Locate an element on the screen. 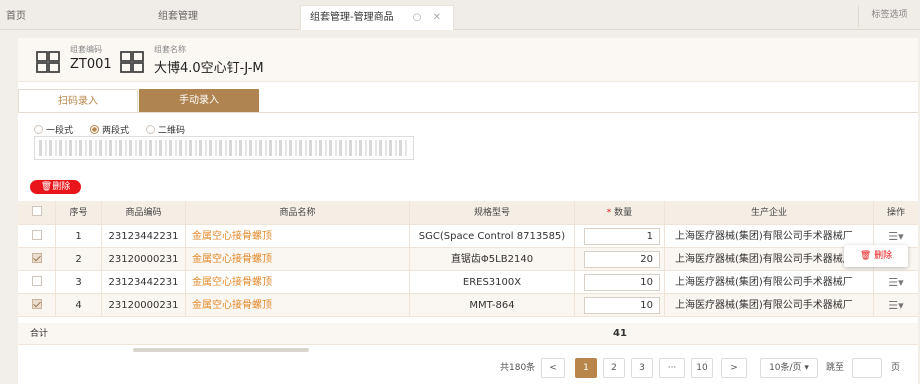  total-count: 共180条 is located at coordinates (518, 368).